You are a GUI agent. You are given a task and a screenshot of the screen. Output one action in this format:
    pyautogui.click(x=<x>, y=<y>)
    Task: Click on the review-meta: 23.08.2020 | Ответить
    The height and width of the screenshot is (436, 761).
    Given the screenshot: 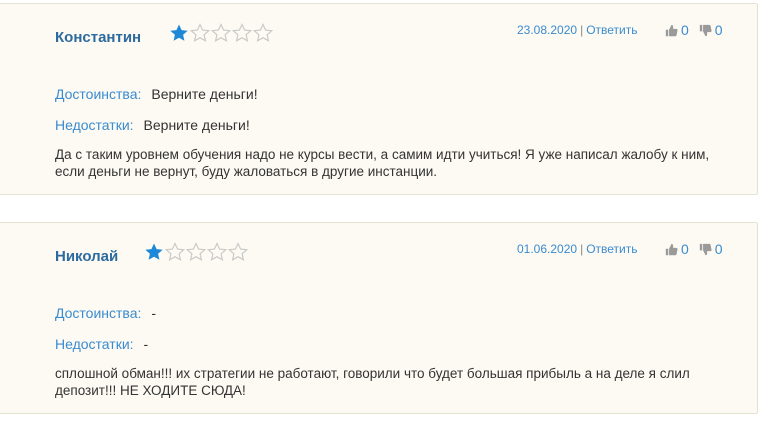 What is the action you would take?
    pyautogui.click(x=577, y=30)
    